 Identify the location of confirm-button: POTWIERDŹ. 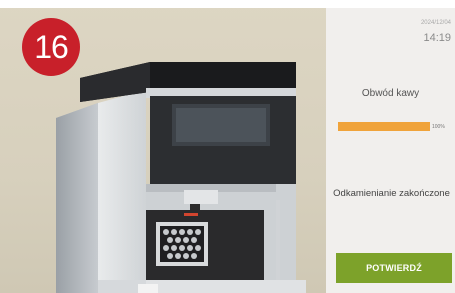
(394, 268).